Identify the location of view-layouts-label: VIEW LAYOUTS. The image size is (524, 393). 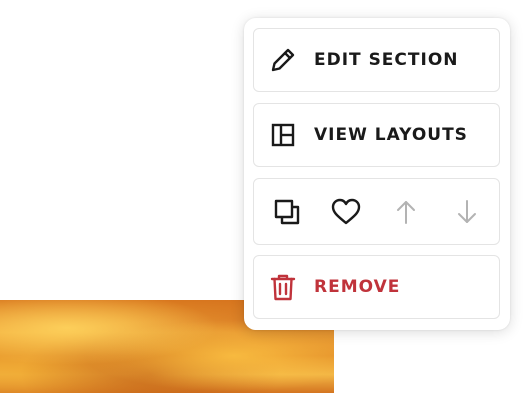
(391, 135).